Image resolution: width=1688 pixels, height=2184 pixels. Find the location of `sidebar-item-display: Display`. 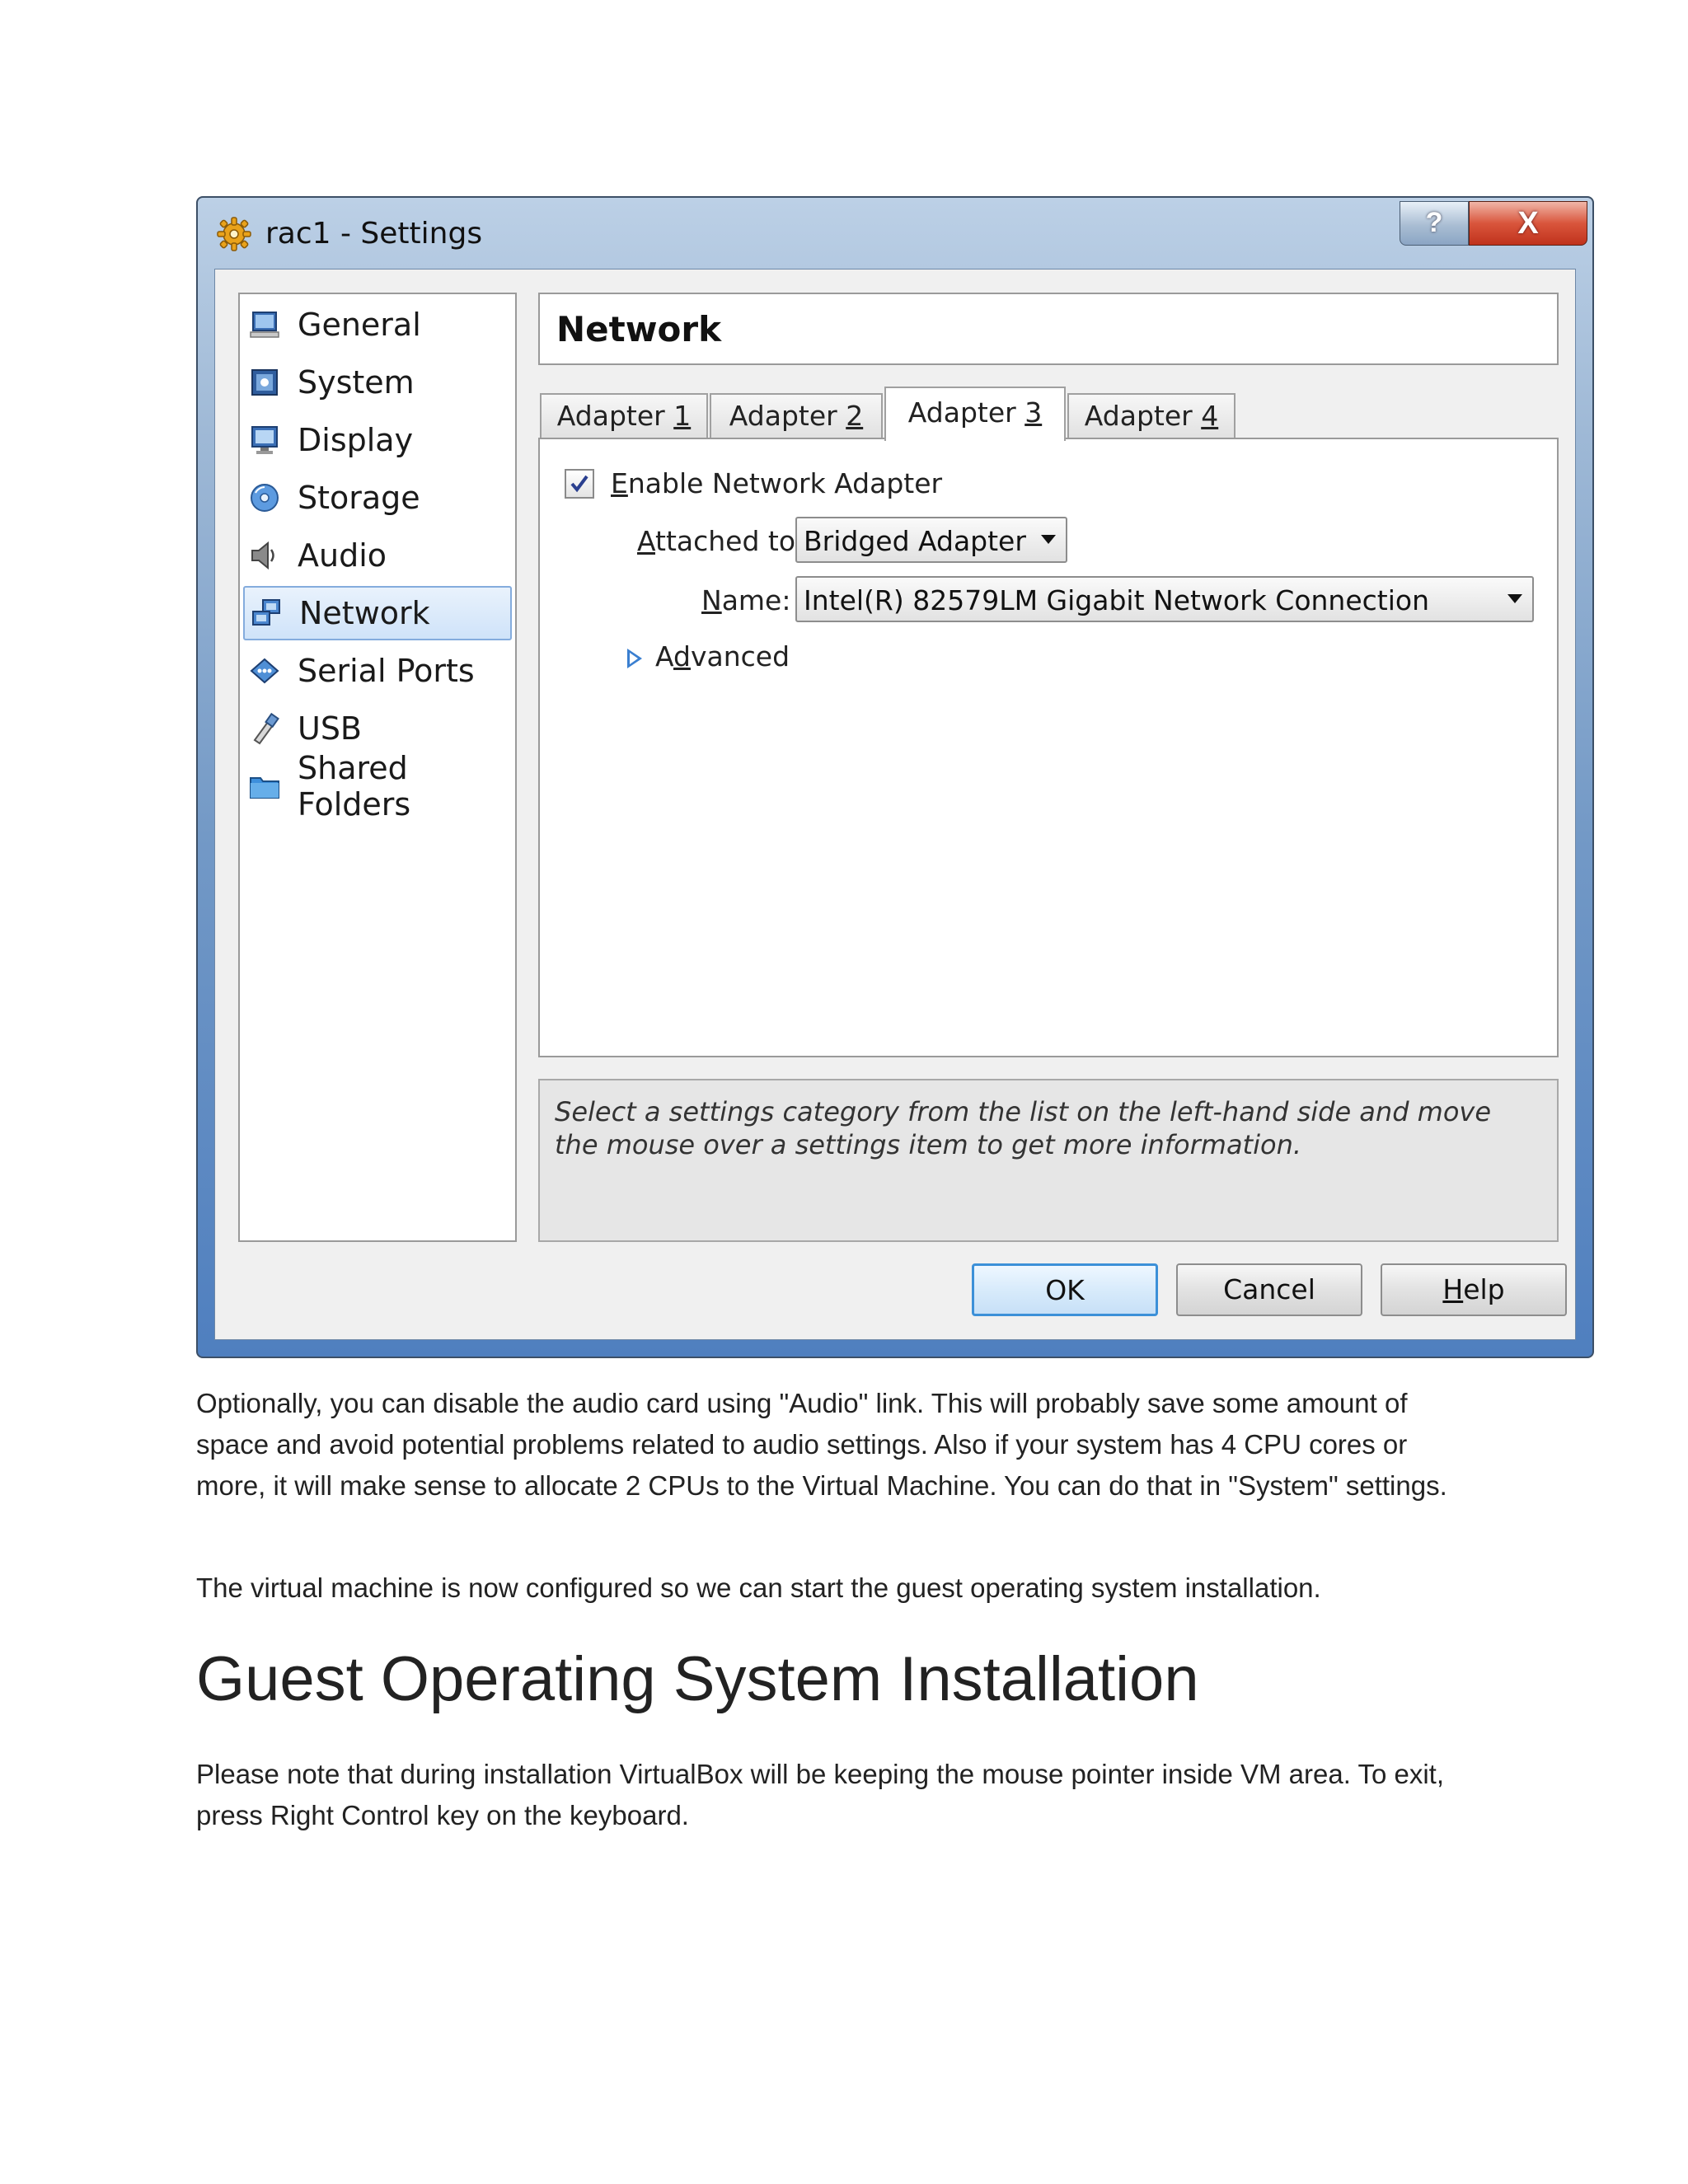

sidebar-item-display: Display is located at coordinates (378, 440).